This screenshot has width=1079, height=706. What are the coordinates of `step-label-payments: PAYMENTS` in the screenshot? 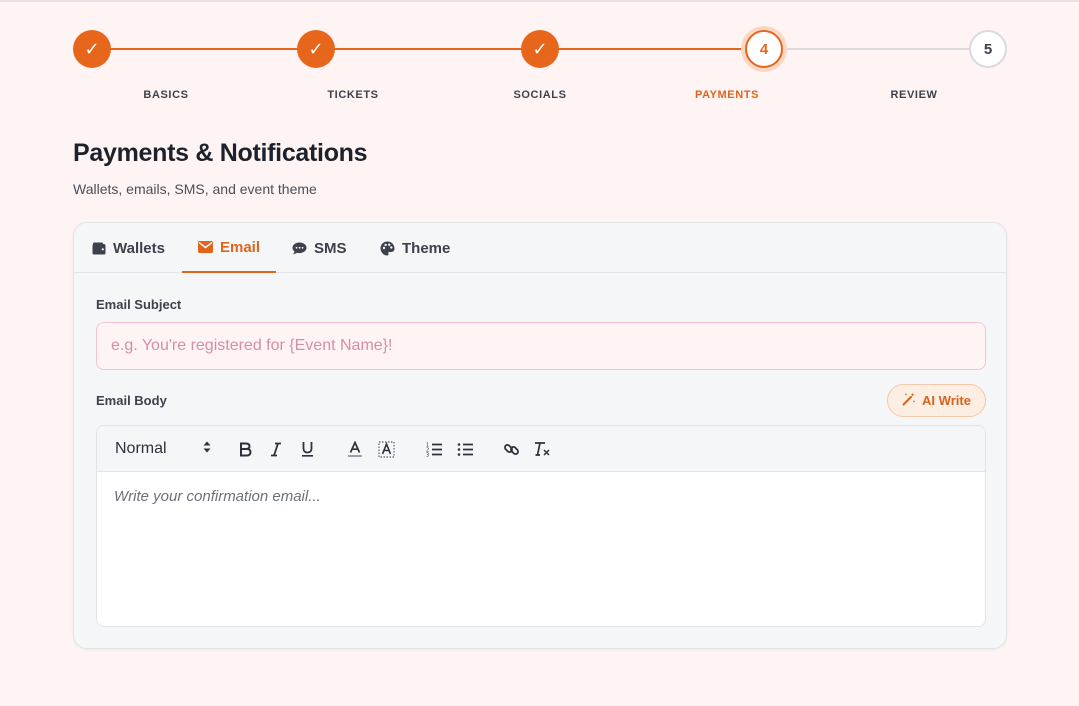 It's located at (727, 95).